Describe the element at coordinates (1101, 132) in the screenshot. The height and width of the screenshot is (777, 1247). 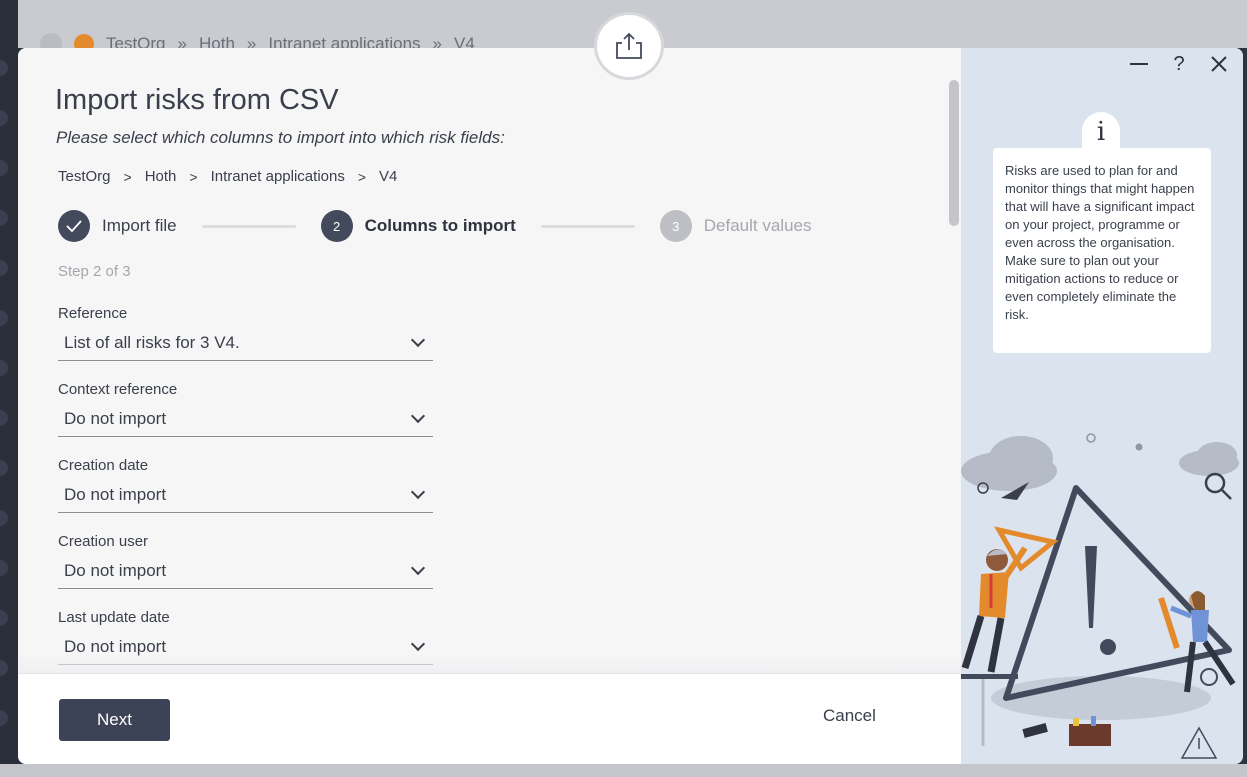
I see `info-icon: i` at that location.